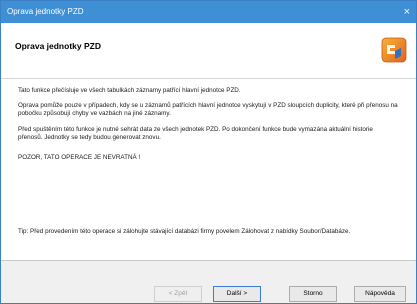 Image resolution: width=417 pixels, height=304 pixels. I want to click on close-icon: ×, so click(407, 12).